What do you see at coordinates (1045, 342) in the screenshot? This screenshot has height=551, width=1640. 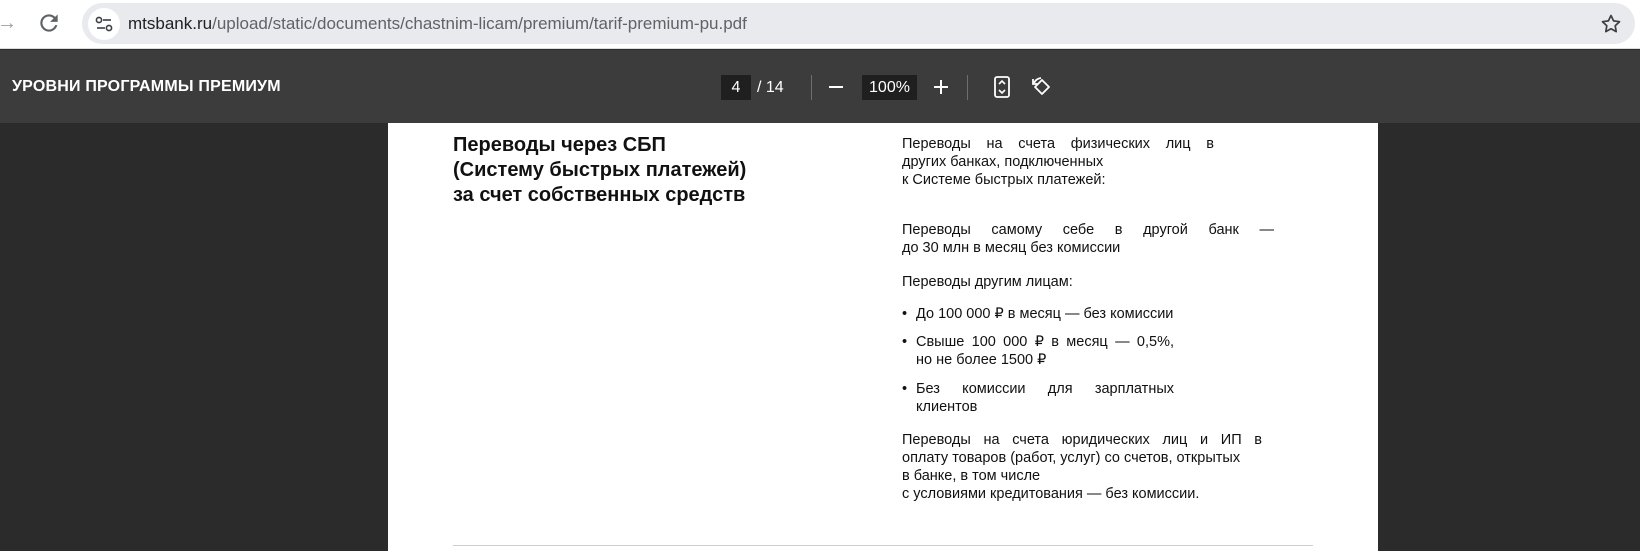 I see `text-line: Свыше 100 000 ₽ в месяц — 0,5%,` at bounding box center [1045, 342].